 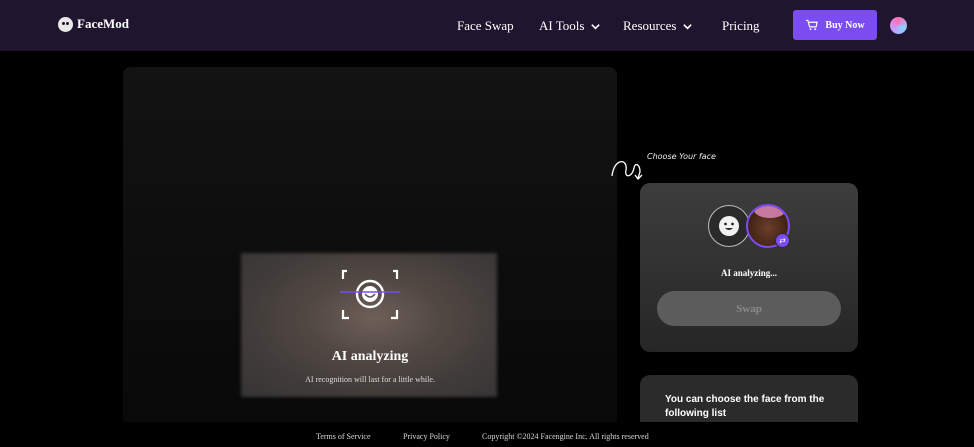 I want to click on nav-face-swap: Face Swap, so click(x=485, y=26).